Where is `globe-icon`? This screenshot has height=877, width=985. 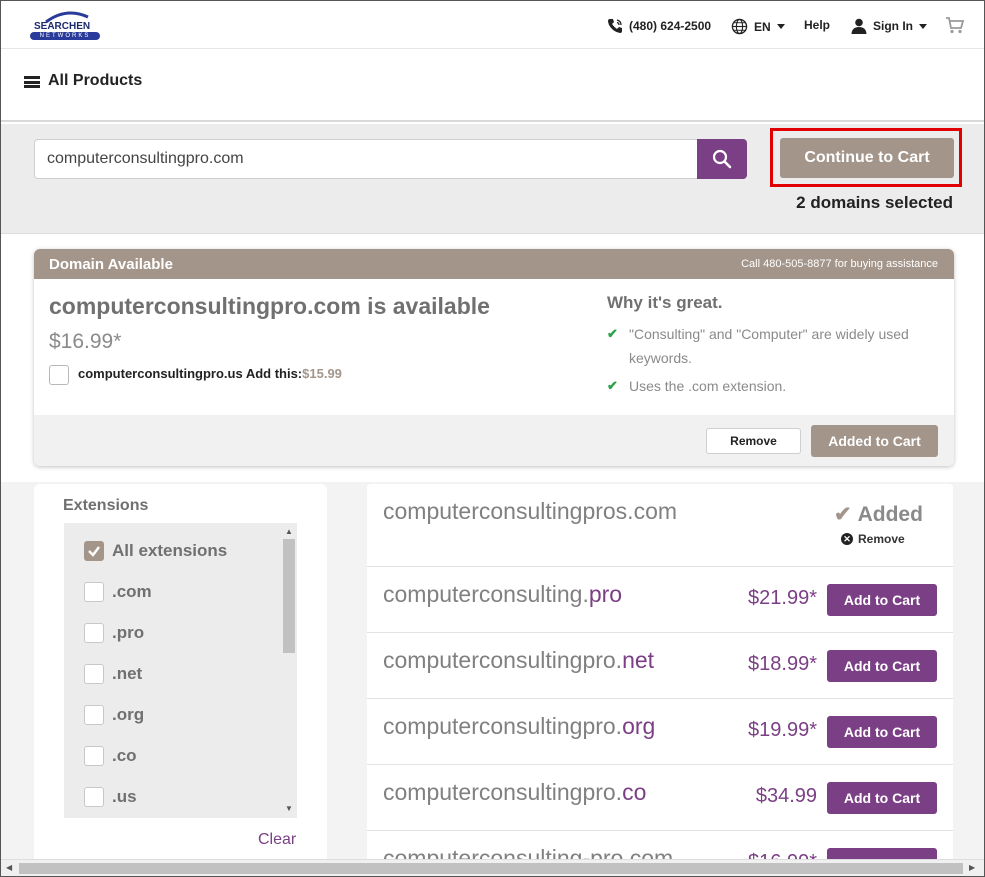 globe-icon is located at coordinates (739, 26).